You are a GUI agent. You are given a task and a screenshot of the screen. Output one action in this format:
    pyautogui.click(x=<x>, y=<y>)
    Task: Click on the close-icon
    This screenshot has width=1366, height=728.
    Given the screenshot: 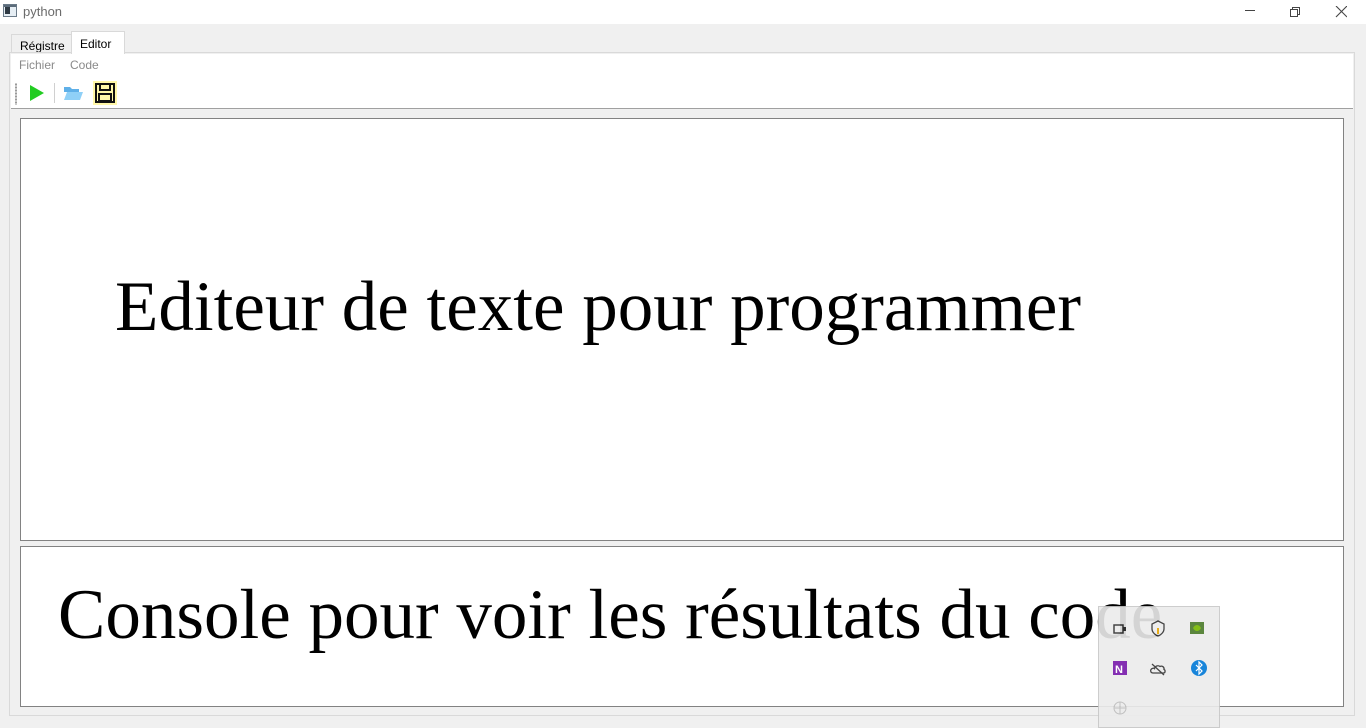 What is the action you would take?
    pyautogui.click(x=1341, y=12)
    